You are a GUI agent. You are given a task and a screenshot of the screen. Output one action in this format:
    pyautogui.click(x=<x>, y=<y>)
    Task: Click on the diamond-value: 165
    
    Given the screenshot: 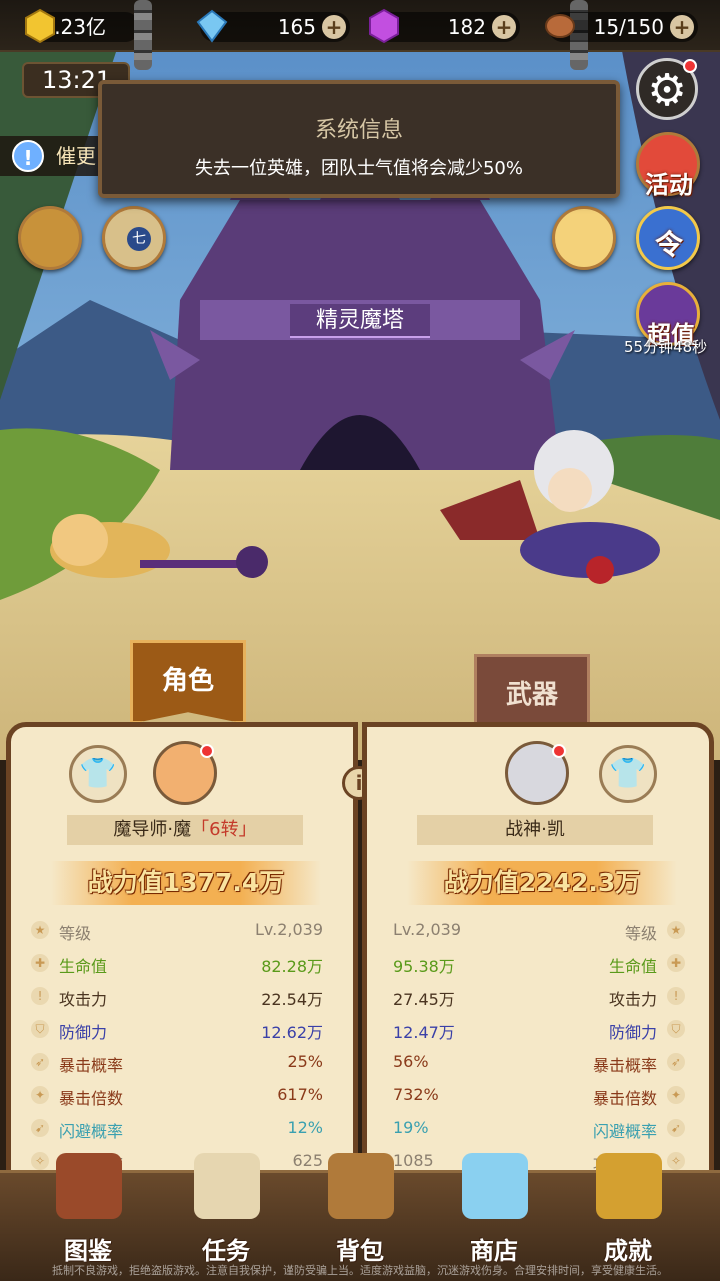 What is the action you would take?
    pyautogui.click(x=296, y=27)
    